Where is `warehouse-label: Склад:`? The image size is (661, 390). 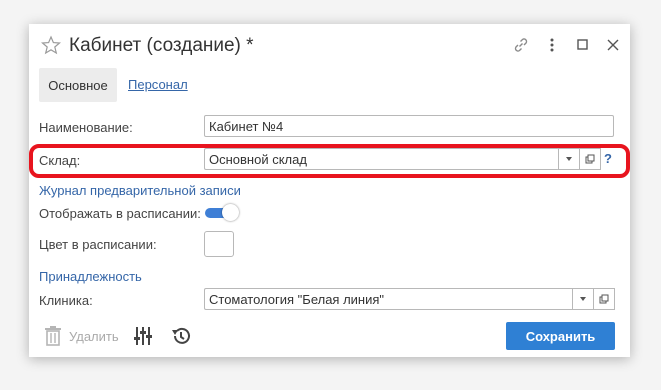
warehouse-label: Склад: is located at coordinates (60, 160).